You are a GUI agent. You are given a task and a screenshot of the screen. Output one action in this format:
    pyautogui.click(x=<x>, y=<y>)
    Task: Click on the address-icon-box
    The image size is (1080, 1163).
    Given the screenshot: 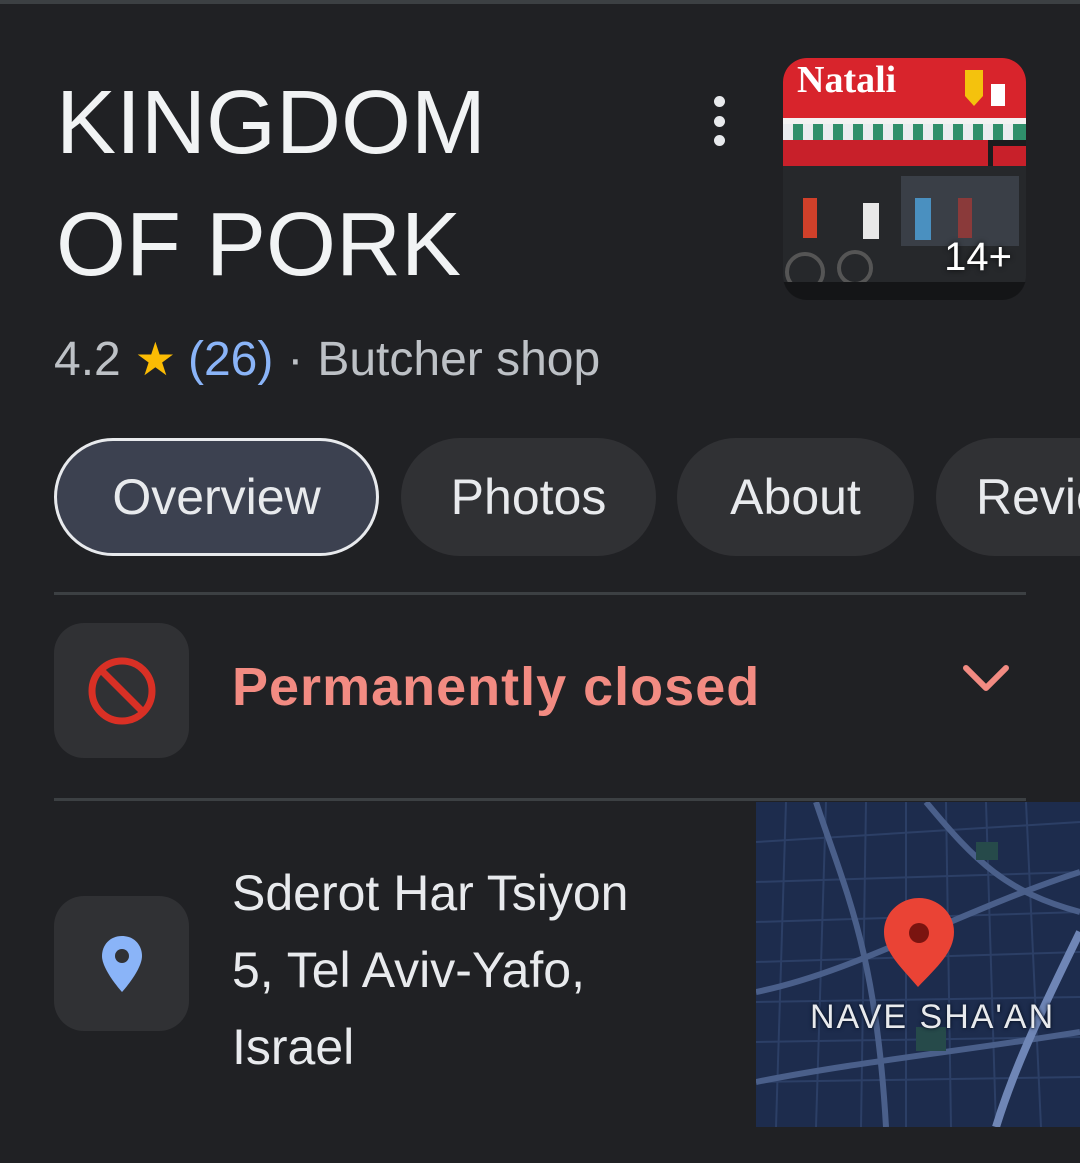 What is the action you would take?
    pyautogui.click(x=121, y=963)
    